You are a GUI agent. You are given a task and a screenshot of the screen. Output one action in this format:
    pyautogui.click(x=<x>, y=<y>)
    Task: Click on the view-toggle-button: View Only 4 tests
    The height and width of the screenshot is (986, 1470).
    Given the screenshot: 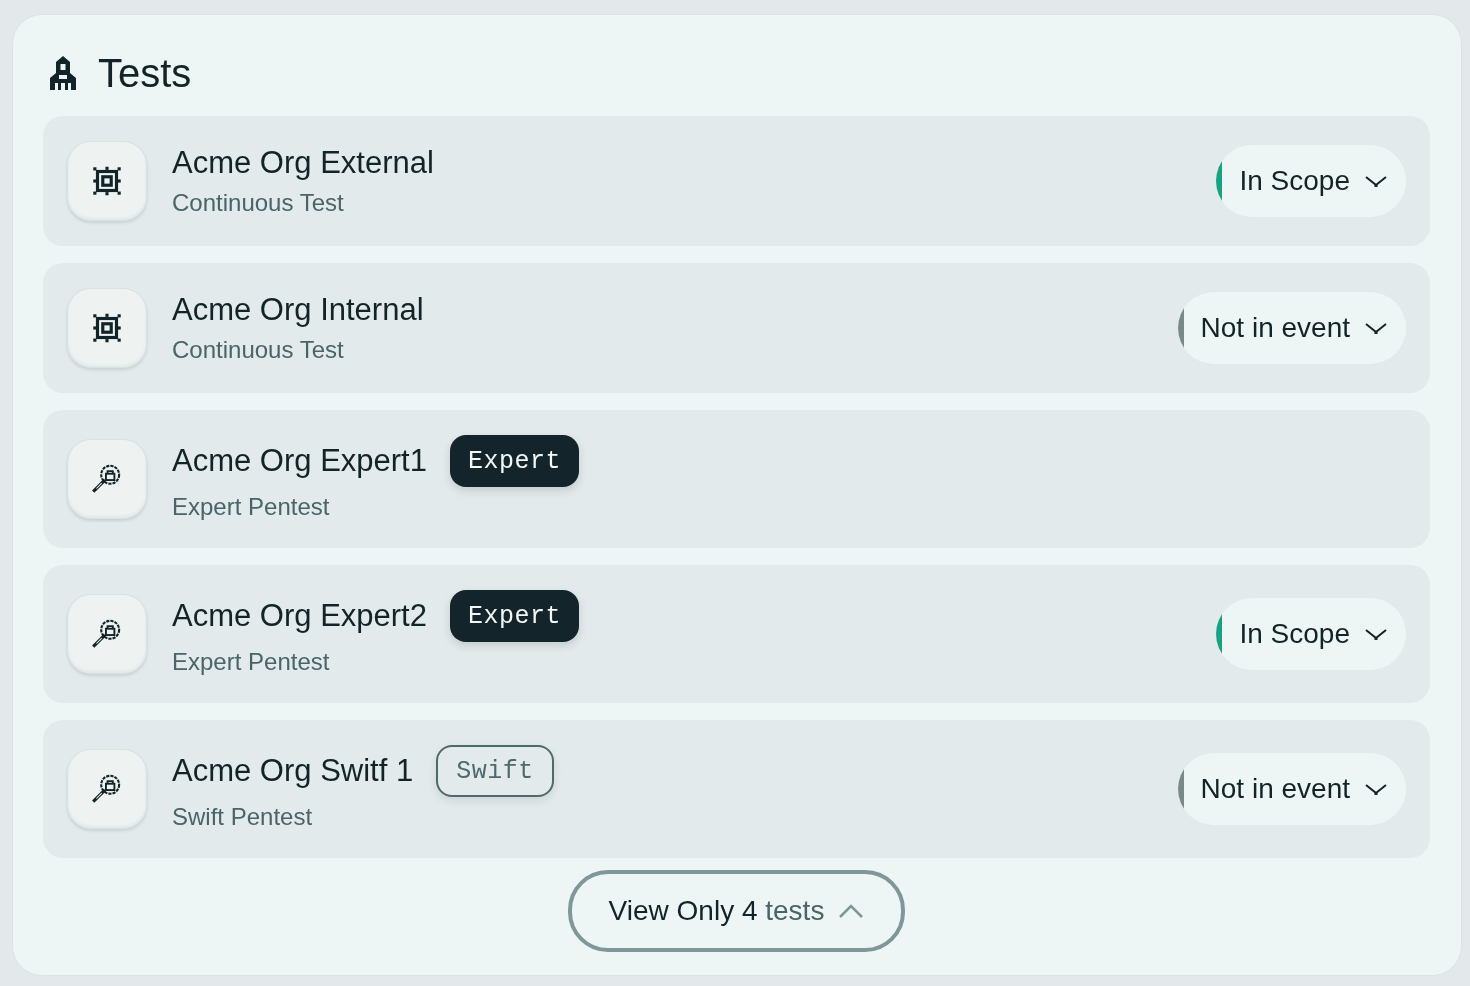 What is the action you would take?
    pyautogui.click(x=736, y=911)
    